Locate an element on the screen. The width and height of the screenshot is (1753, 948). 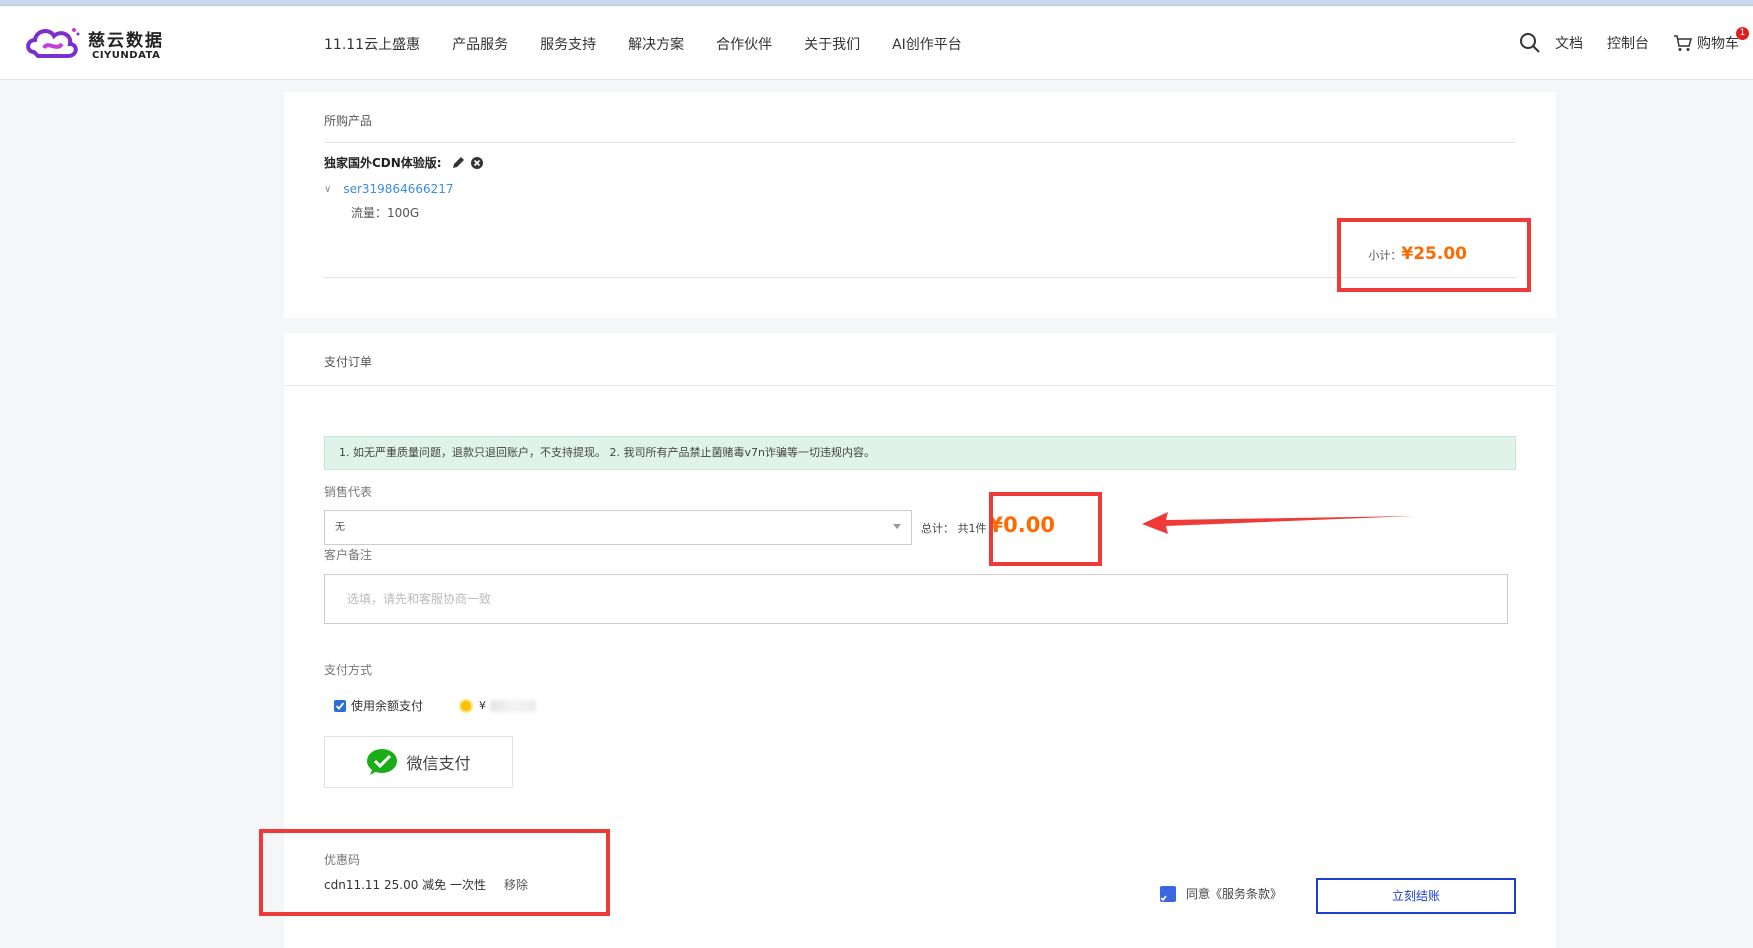
terms-agreement: 同意《服务条款》 is located at coordinates (1221, 893).